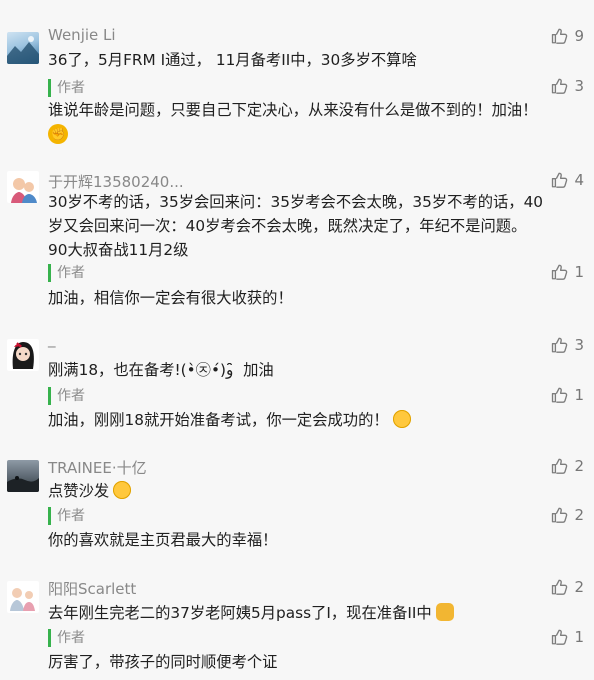 Image resolution: width=594 pixels, height=680 pixels. I want to click on author-reply-text: 加油，刚刚18就开始准备考试，你一定会成功的！, so click(310, 420).